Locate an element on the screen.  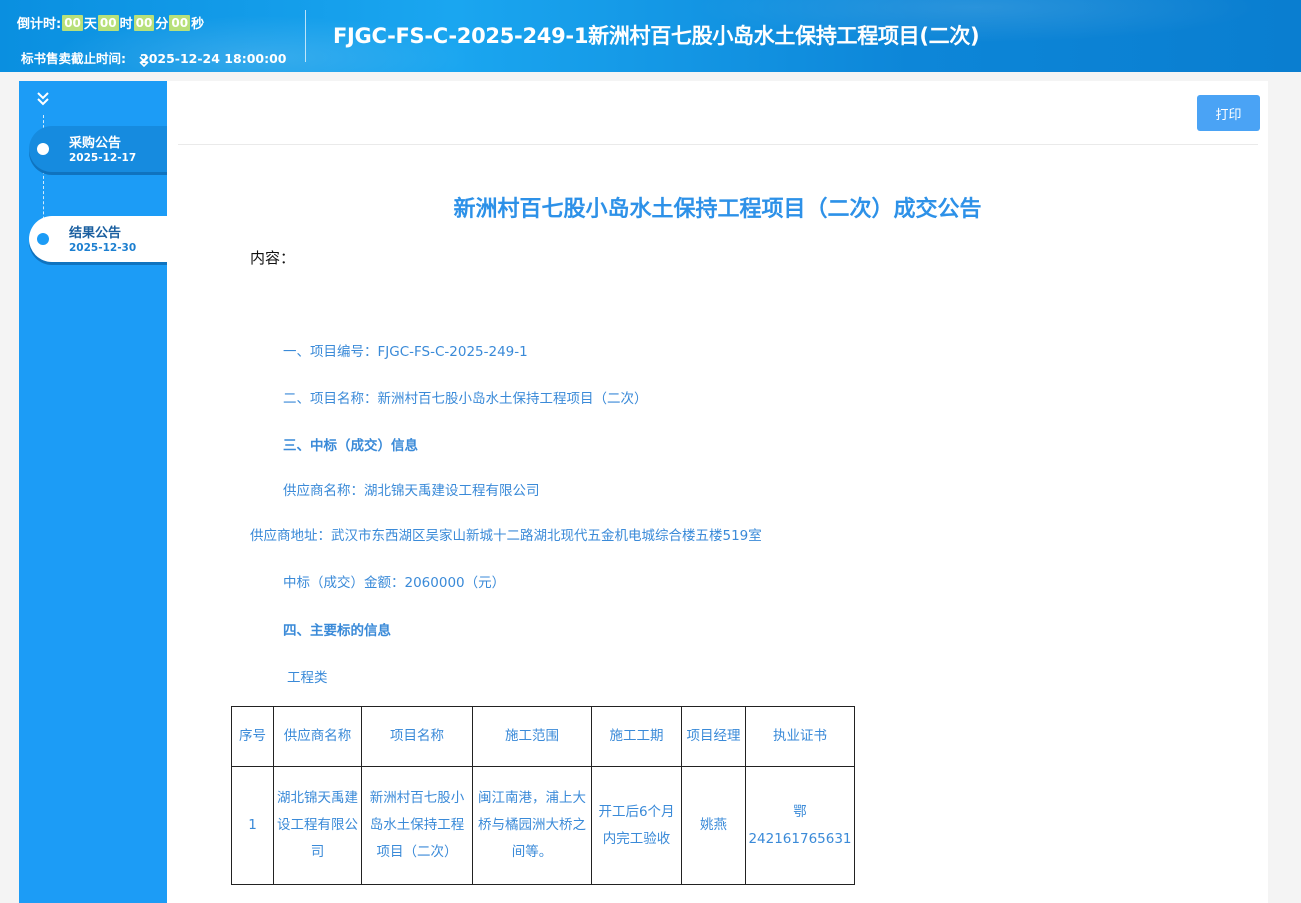
table-cell: 湖北锦天禹建设工程有限公司 is located at coordinates (317, 825).